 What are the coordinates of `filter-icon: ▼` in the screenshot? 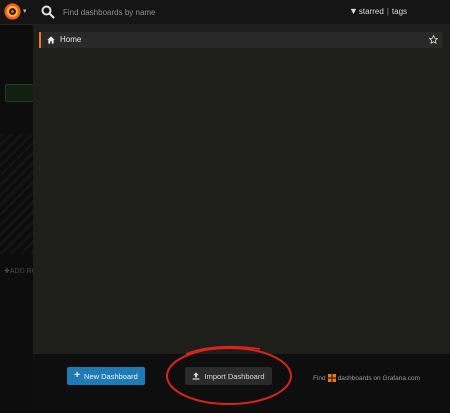 It's located at (353, 11).